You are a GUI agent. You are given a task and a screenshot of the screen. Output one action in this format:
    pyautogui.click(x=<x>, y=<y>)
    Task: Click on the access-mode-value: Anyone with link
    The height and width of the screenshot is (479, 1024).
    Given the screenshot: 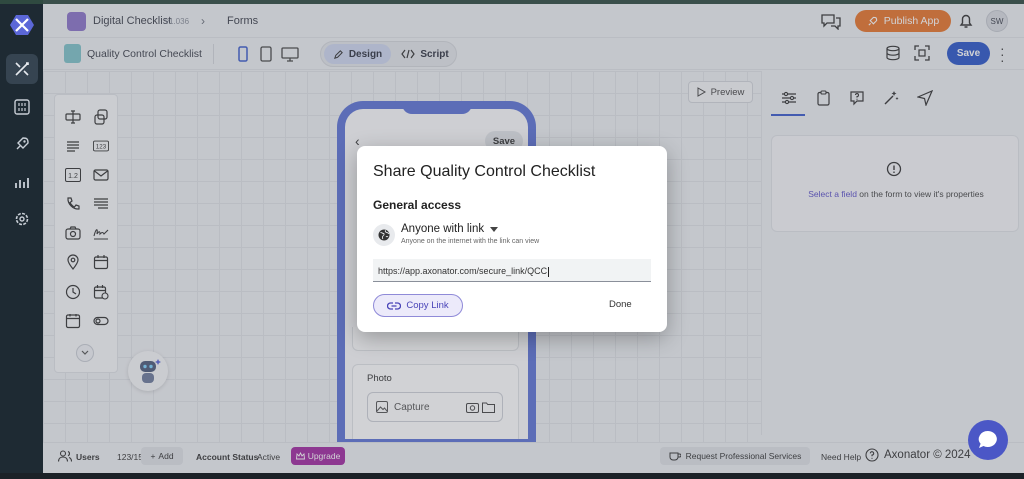 What is the action you would take?
    pyautogui.click(x=443, y=229)
    